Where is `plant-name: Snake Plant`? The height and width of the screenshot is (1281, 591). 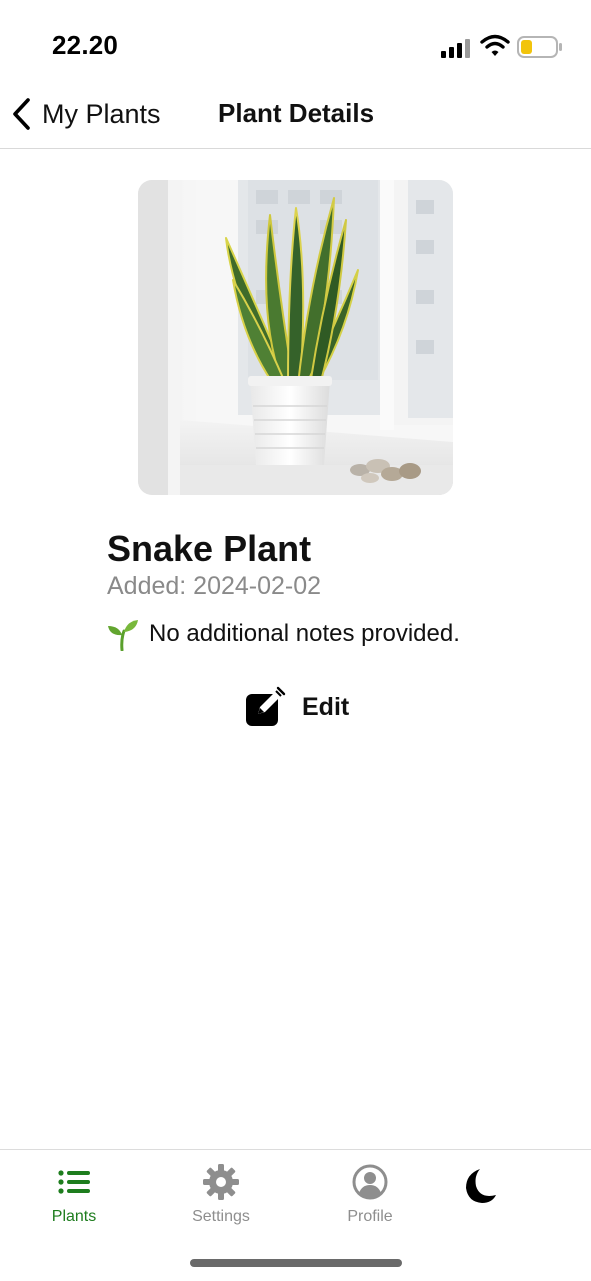 plant-name: Snake Plant is located at coordinates (209, 548).